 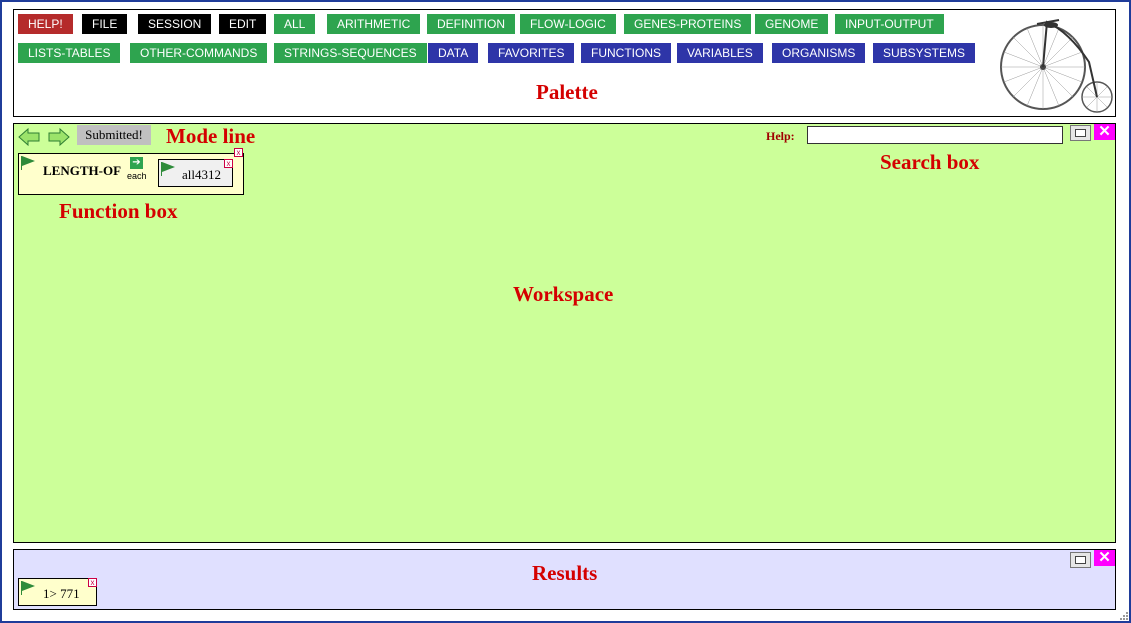 I want to click on palette-button-session: SESSION, so click(x=175, y=24).